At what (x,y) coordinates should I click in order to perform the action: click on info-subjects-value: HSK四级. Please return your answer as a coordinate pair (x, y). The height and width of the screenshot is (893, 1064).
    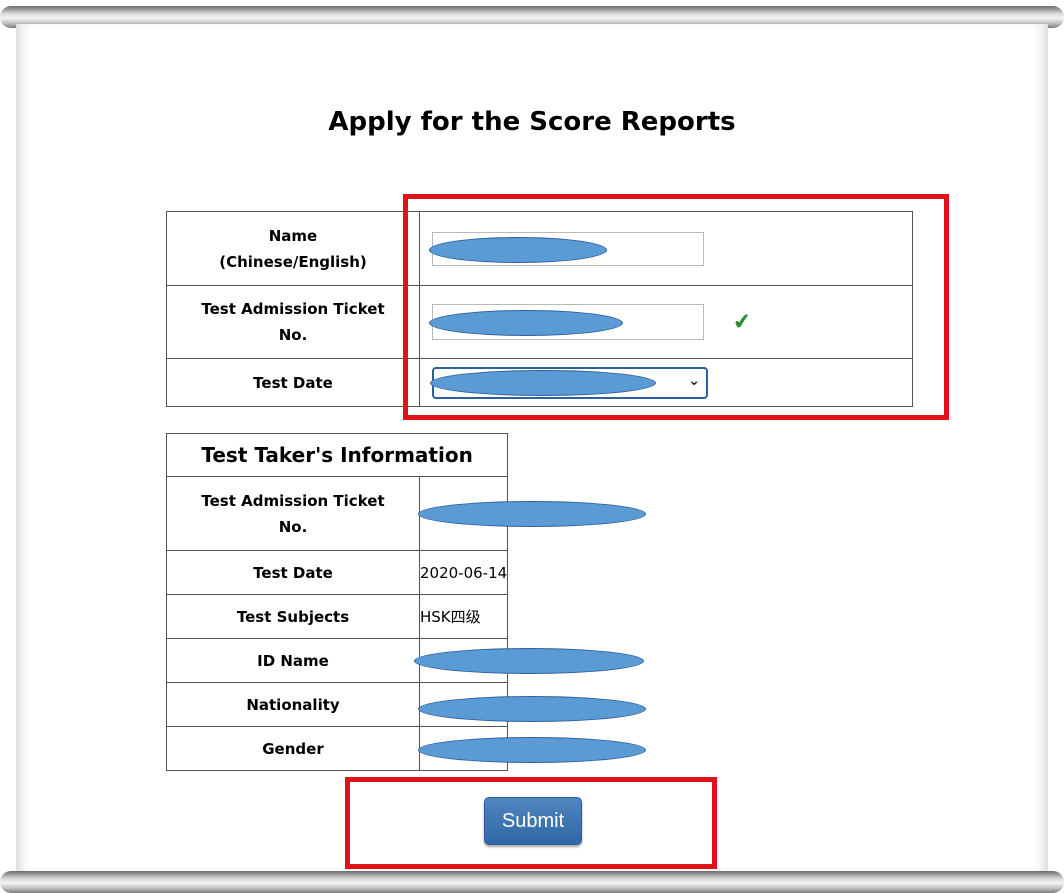
    Looking at the image, I should click on (463, 616).